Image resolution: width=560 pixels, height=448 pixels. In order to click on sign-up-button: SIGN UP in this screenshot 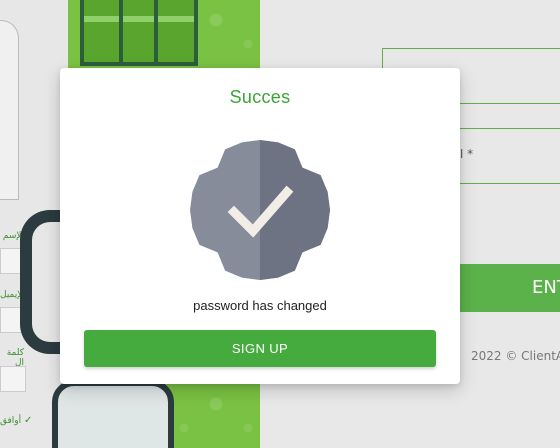, I will do `click(260, 348)`.